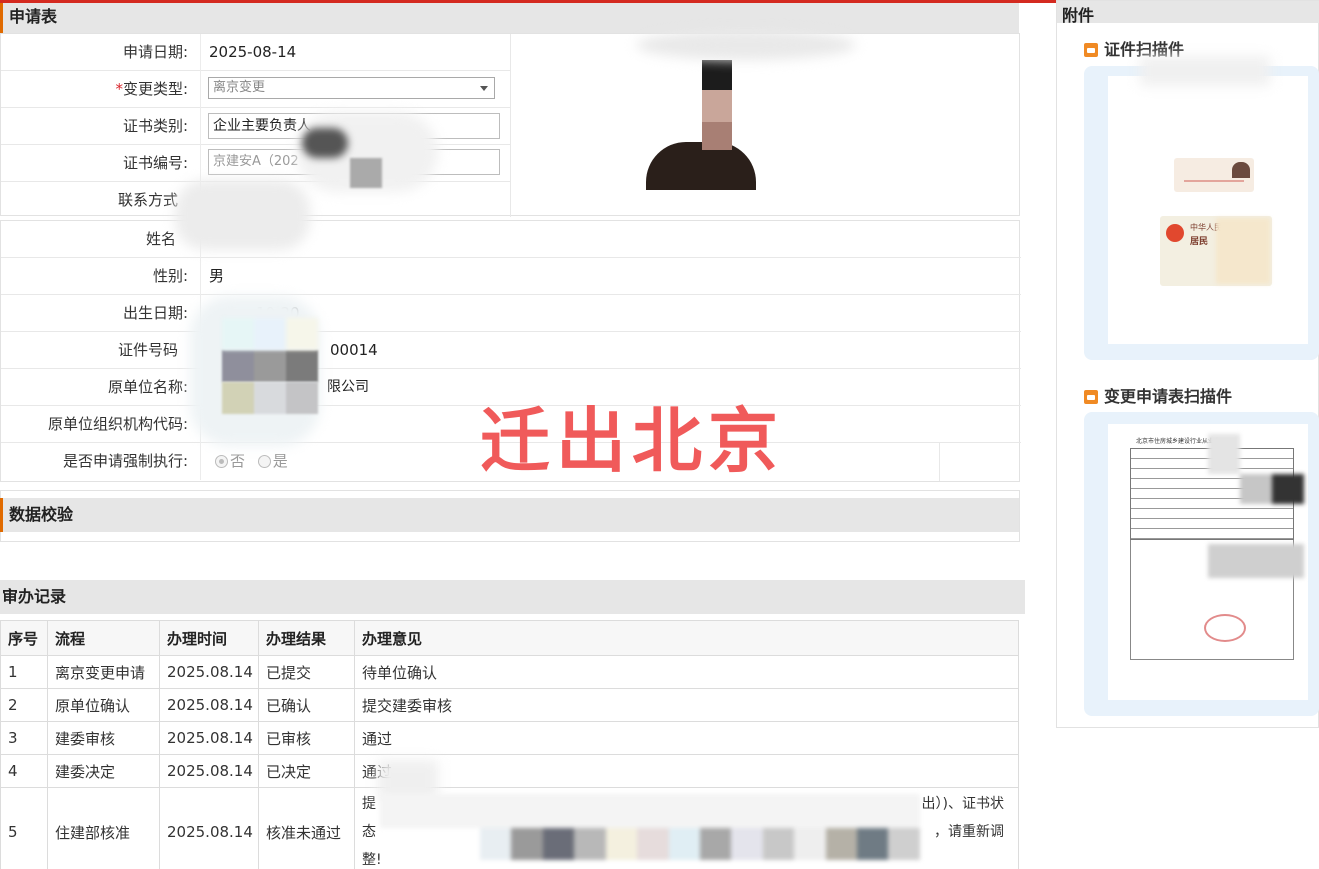 The image size is (1319, 869). Describe the element at coordinates (686, 638) in the screenshot. I see `col-opinion: 办理意见` at that location.